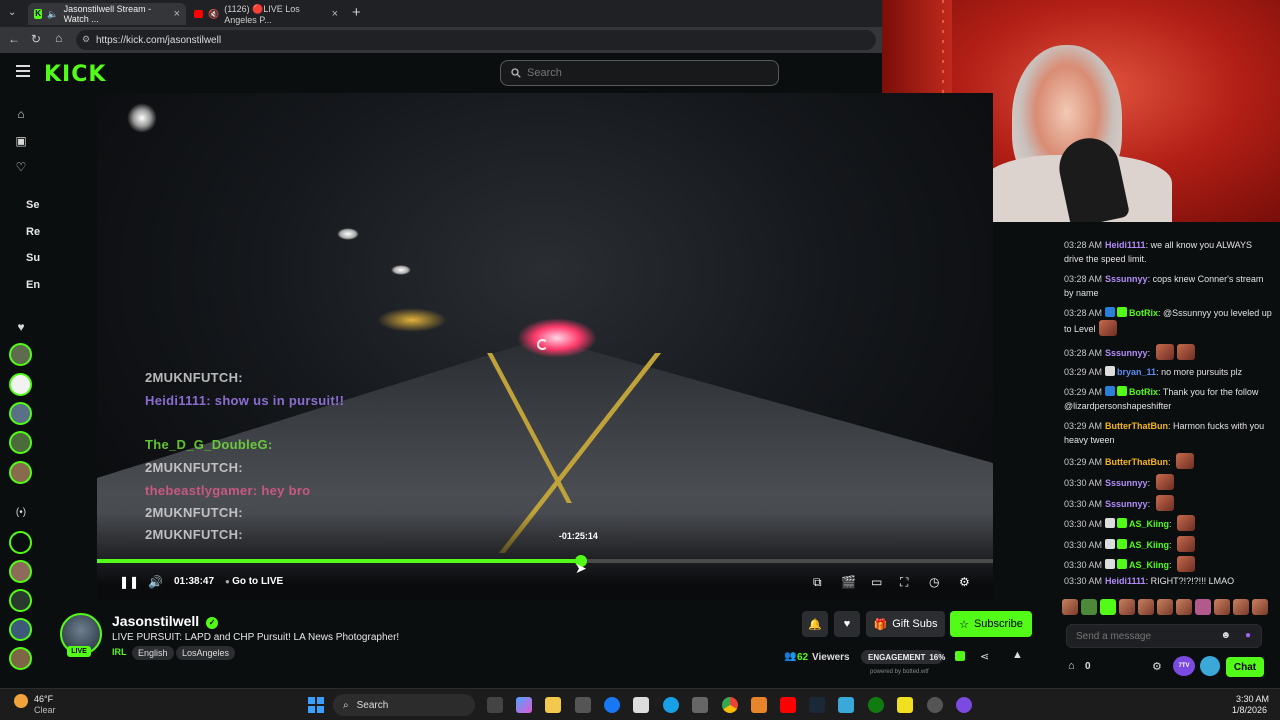  What do you see at coordinates (960, 656) in the screenshot?
I see `engagement-extension-icon` at bounding box center [960, 656].